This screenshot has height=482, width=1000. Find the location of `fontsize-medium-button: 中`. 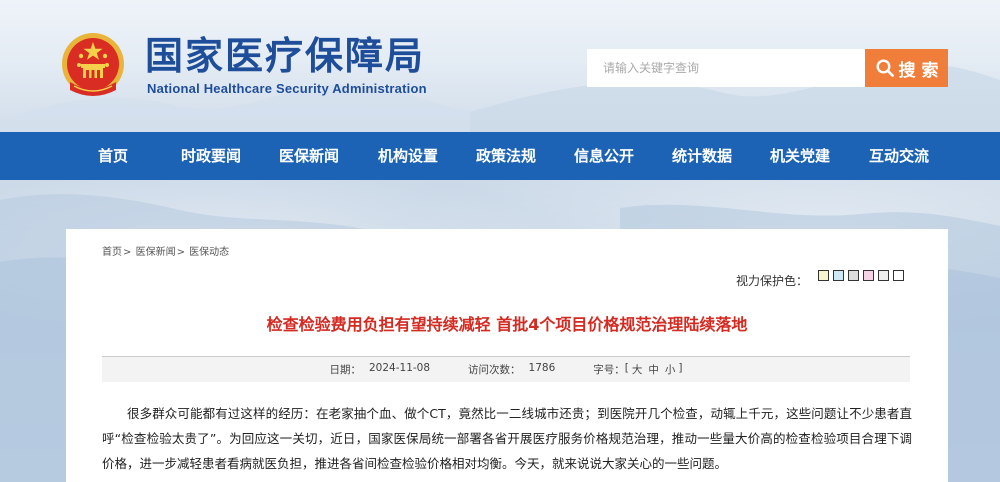

fontsize-medium-button: 中 is located at coordinates (653, 369).